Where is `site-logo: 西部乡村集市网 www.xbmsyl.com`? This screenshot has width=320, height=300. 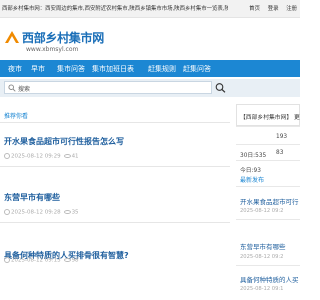 site-logo: 西部乡村集市网 www.xbmsyl.com is located at coordinates (54, 41).